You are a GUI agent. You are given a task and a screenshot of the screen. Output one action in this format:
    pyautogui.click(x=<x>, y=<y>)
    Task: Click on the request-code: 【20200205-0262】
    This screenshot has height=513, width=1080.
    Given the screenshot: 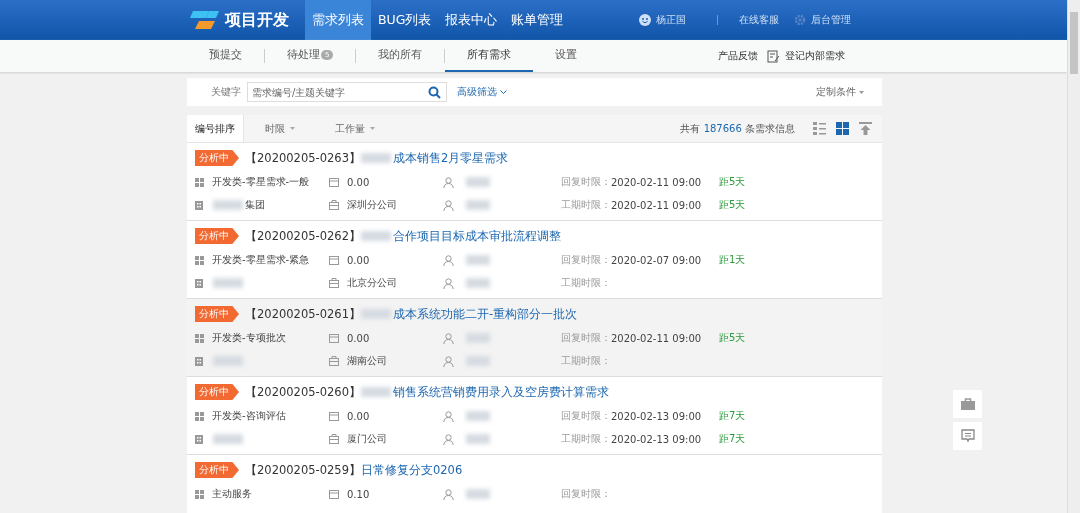 What is the action you would take?
    pyautogui.click(x=303, y=236)
    